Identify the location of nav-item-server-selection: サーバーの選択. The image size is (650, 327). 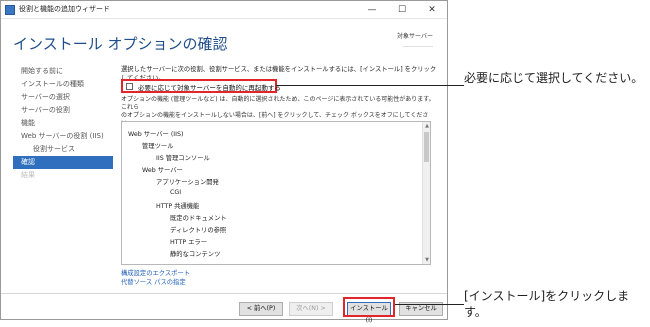
(63, 97).